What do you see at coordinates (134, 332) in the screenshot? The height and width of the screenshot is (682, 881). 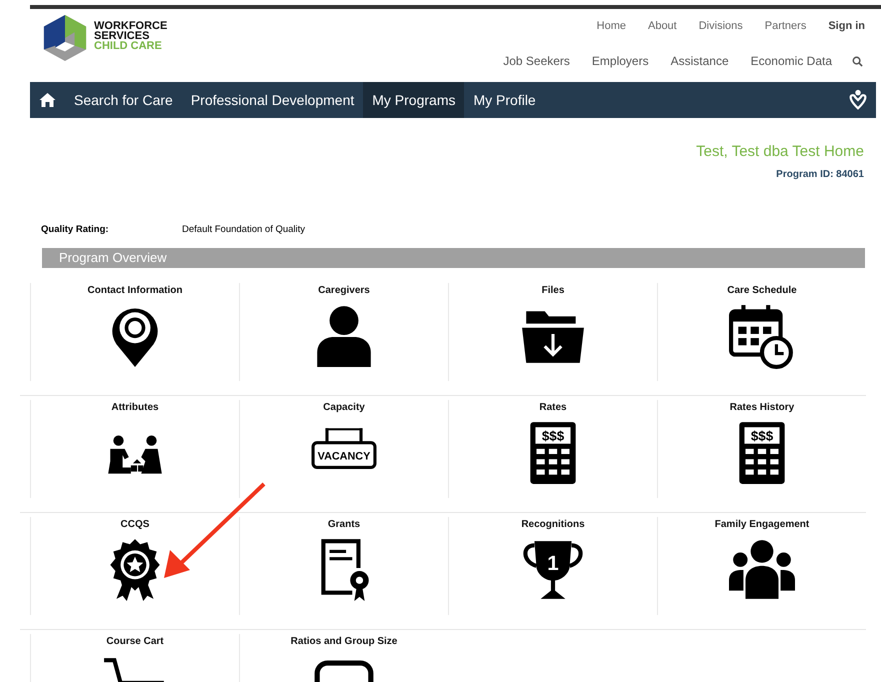 I see `program-tile: Contact Information` at bounding box center [134, 332].